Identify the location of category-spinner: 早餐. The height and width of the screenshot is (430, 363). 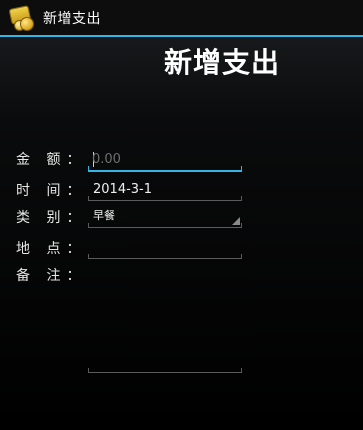
(165, 215).